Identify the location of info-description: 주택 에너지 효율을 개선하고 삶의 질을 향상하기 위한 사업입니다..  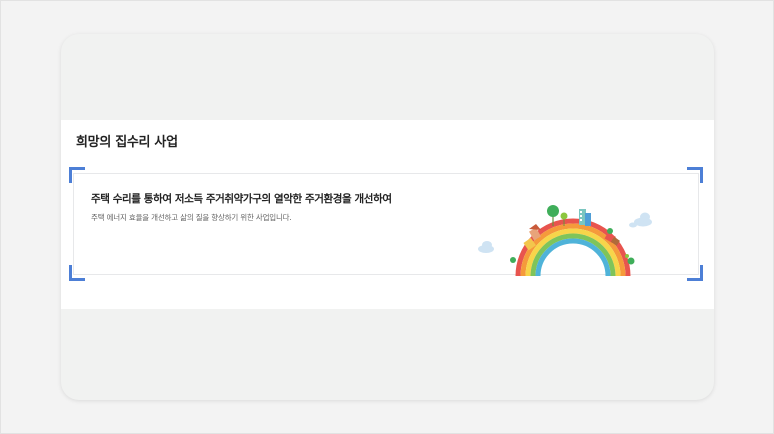
(191, 217).